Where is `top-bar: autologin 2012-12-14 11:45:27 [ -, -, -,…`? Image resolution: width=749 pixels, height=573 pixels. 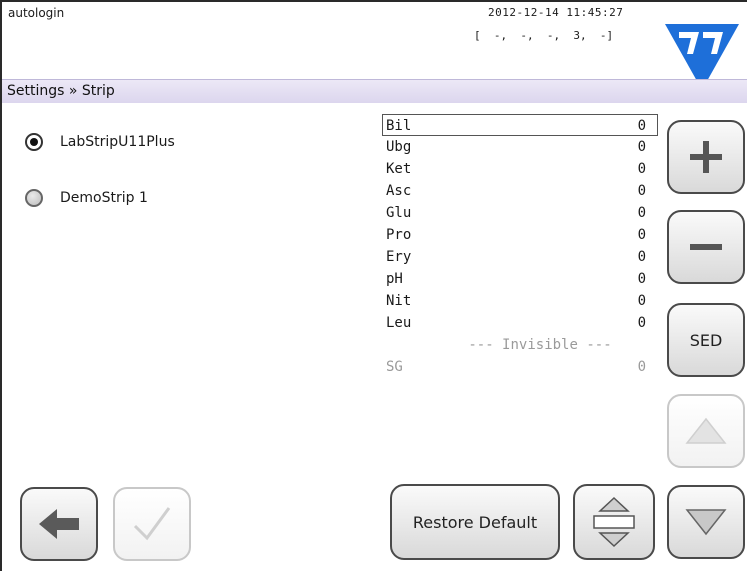 top-bar: autologin 2012-12-14 11:45:27 [ -, -, -,… is located at coordinates (348, 39).